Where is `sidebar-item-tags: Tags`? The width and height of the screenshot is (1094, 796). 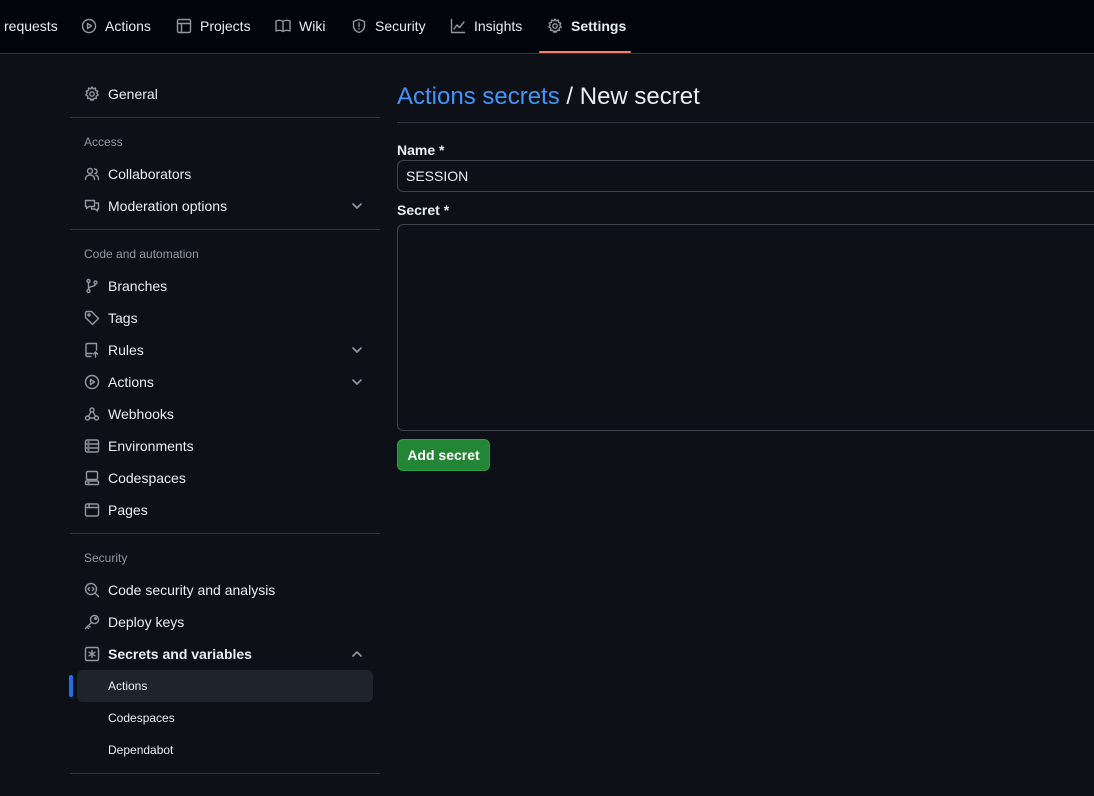
sidebar-item-tags: Tags is located at coordinates (111, 318).